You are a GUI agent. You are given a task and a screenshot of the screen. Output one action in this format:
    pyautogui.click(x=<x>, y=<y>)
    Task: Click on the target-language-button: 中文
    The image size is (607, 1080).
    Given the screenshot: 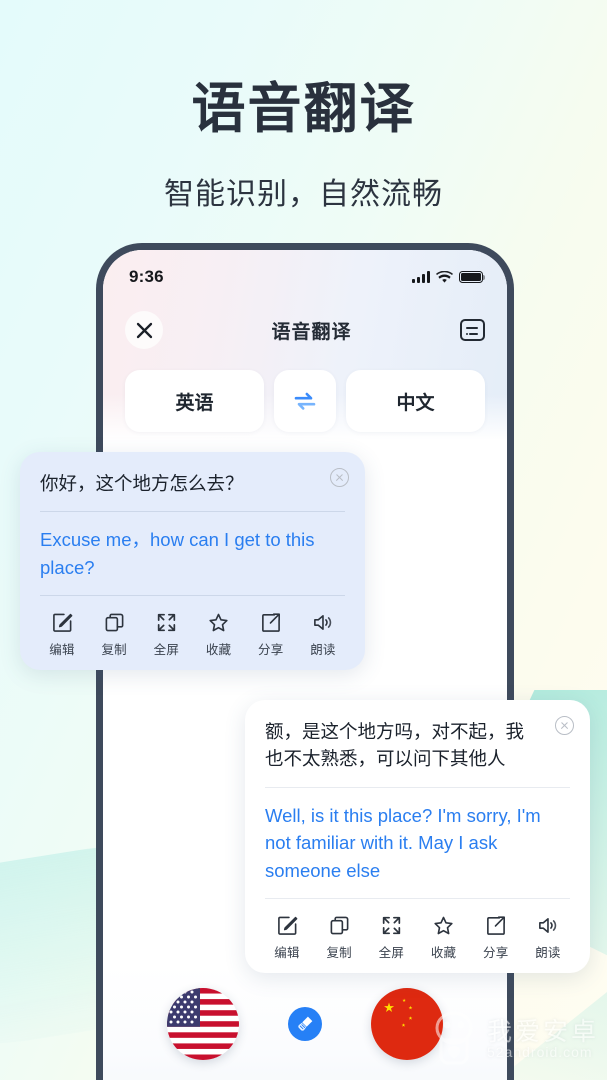 What is the action you would take?
    pyautogui.click(x=415, y=401)
    